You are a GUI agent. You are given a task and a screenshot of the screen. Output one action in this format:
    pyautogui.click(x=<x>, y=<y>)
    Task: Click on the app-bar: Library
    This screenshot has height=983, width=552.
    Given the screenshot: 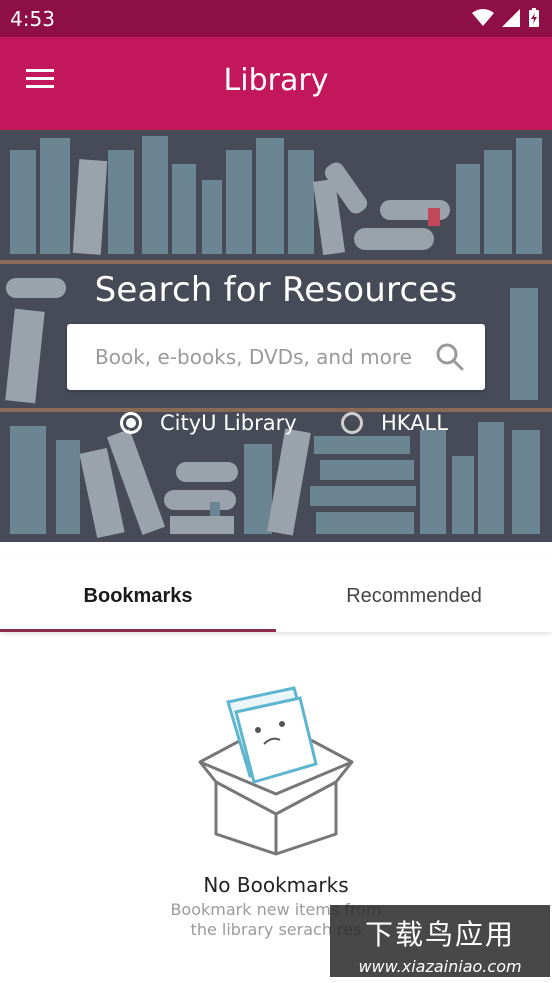 What is the action you would take?
    pyautogui.click(x=276, y=83)
    